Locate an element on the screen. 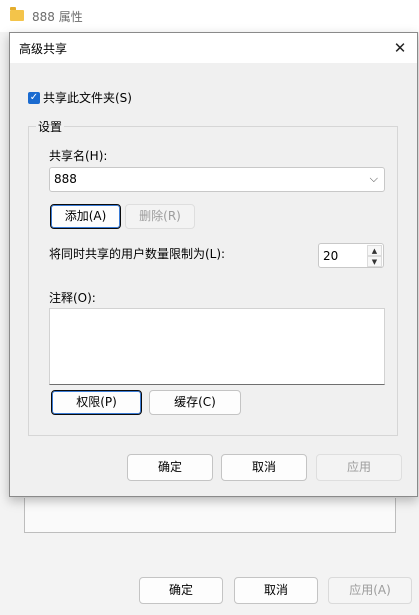 The image size is (419, 615). comment-label: 注释(O): is located at coordinates (72, 298).